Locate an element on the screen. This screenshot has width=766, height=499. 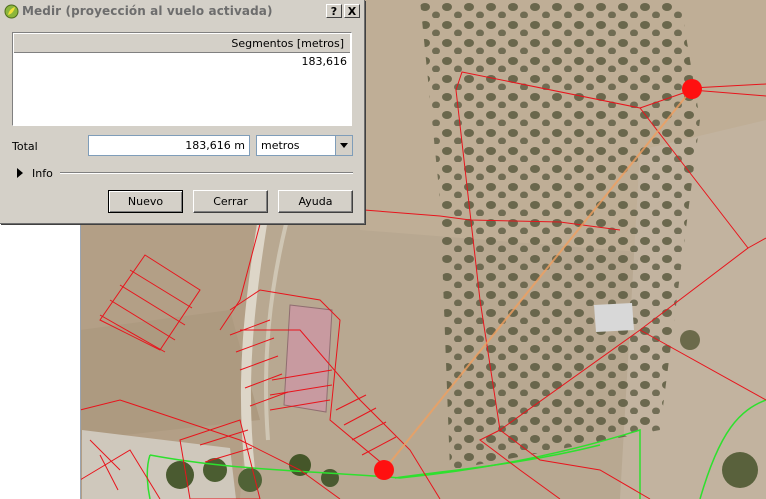
dialog-titlebar: Medir (proyección al vuelo activada) ? X is located at coordinates (182, 11).